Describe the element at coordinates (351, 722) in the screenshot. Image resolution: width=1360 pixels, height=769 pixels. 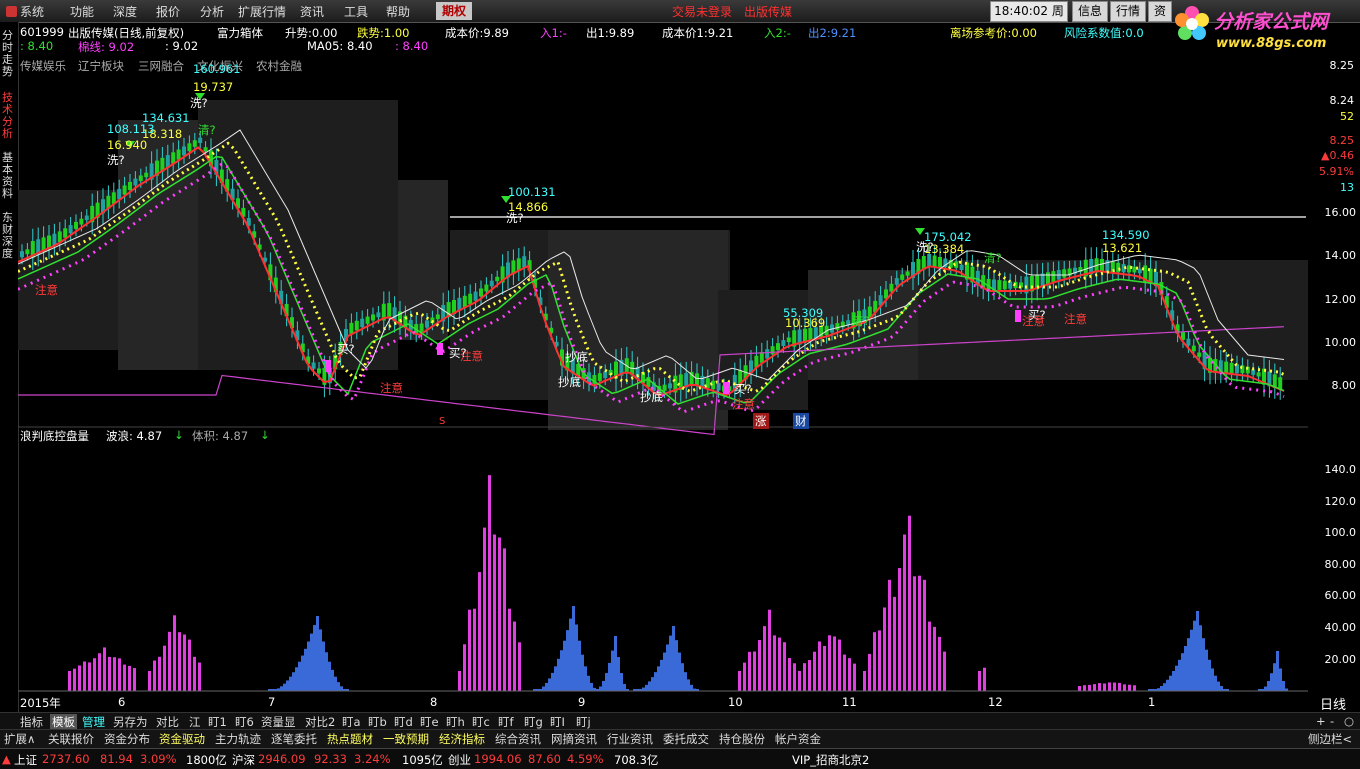
I see `tab-ding-a: 盯a` at that location.